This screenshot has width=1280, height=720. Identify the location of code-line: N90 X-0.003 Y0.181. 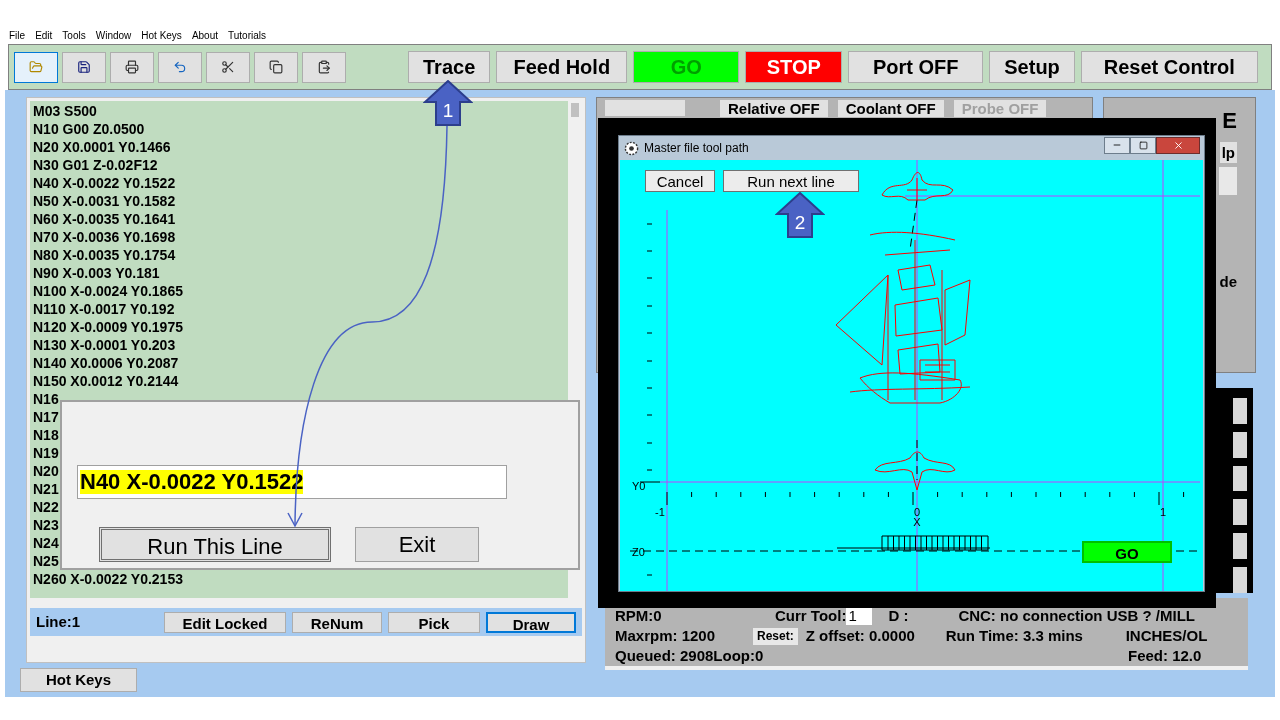
(96, 273).